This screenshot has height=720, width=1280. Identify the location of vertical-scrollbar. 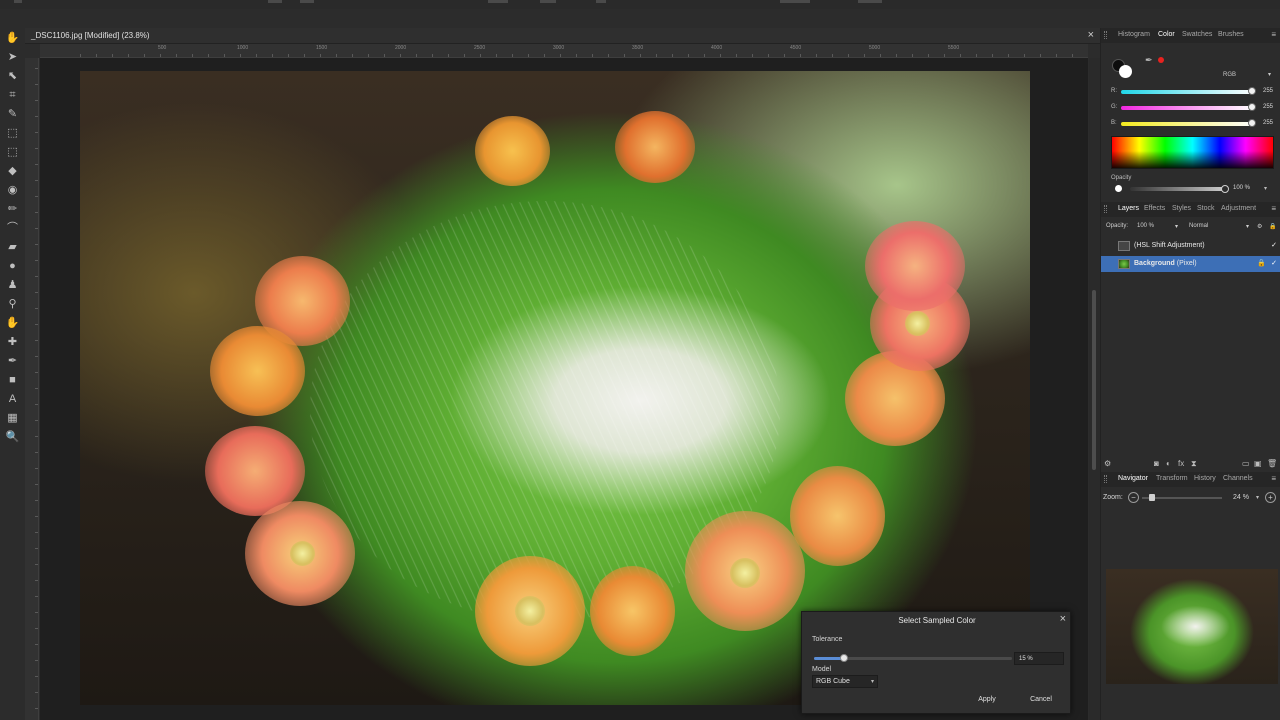
(1094, 389).